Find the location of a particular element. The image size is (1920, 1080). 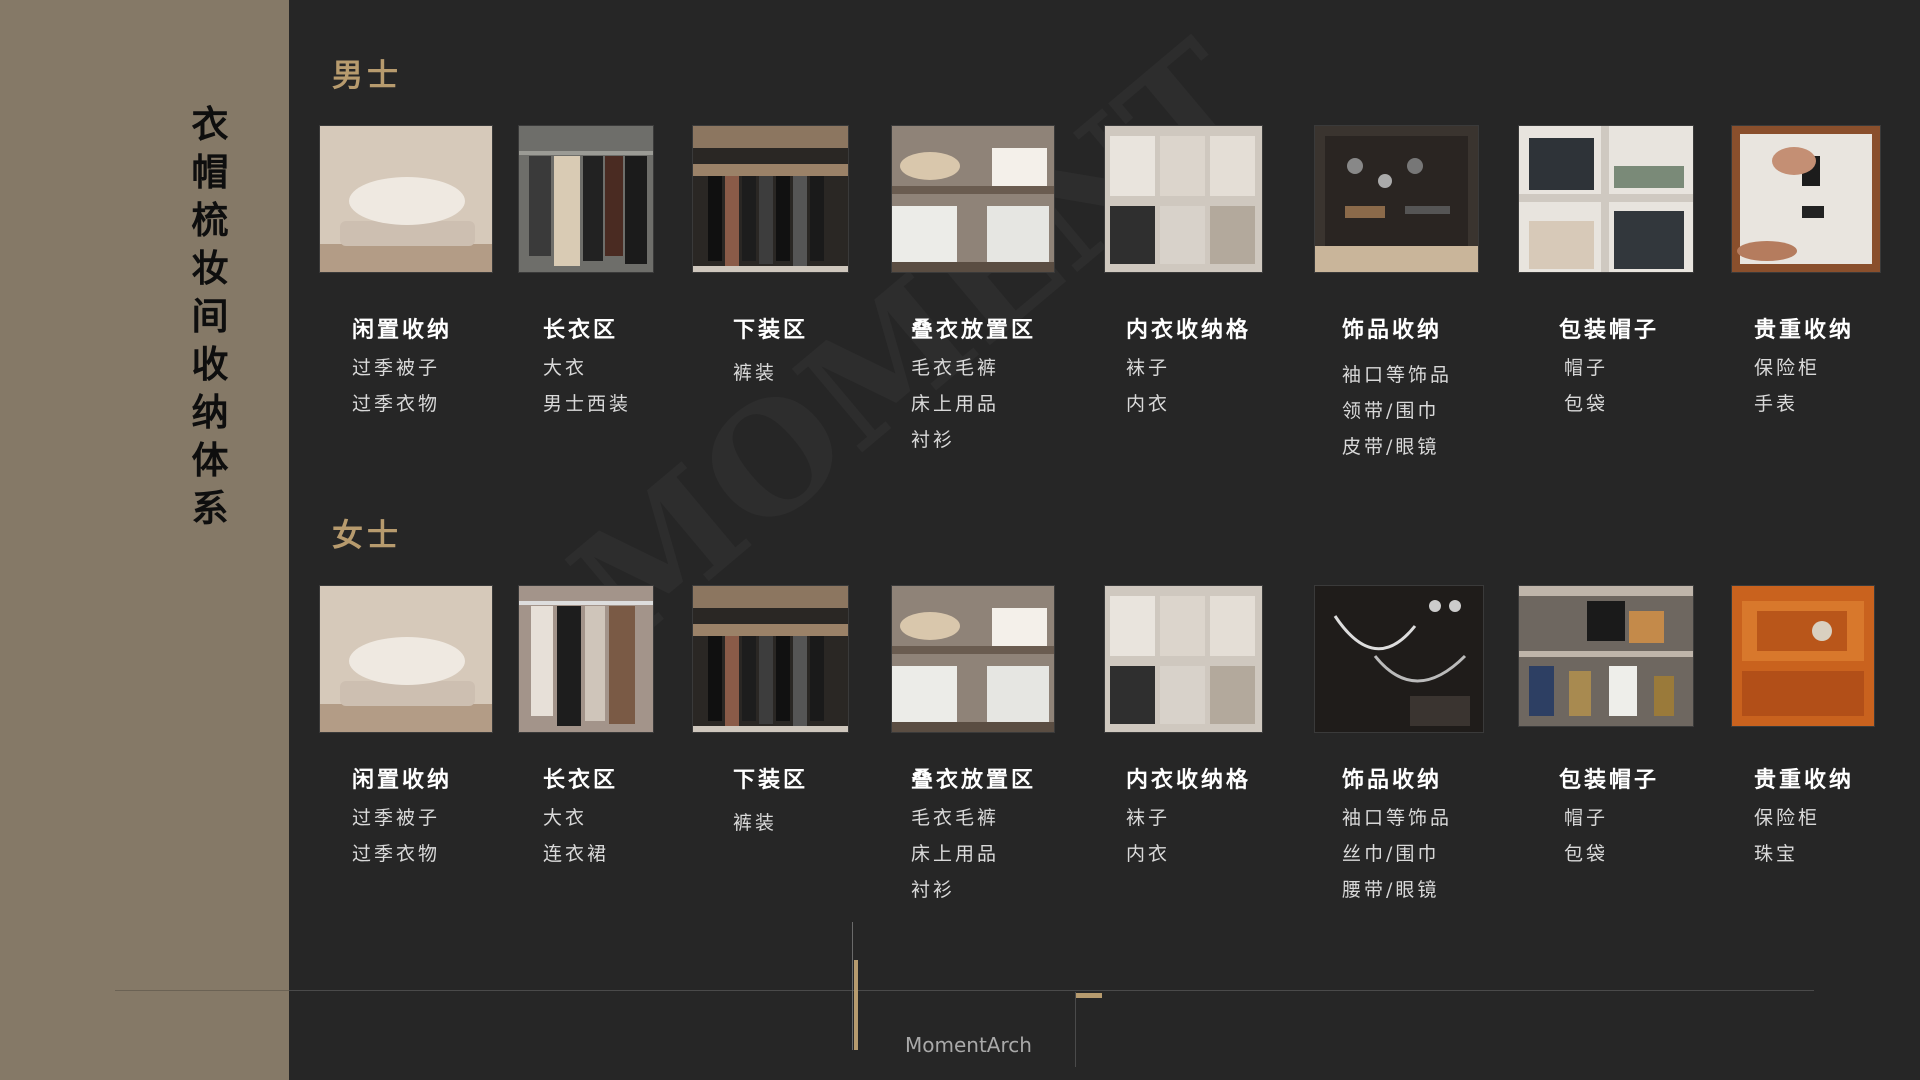

footer-accent-tick is located at coordinates (1089, 995).